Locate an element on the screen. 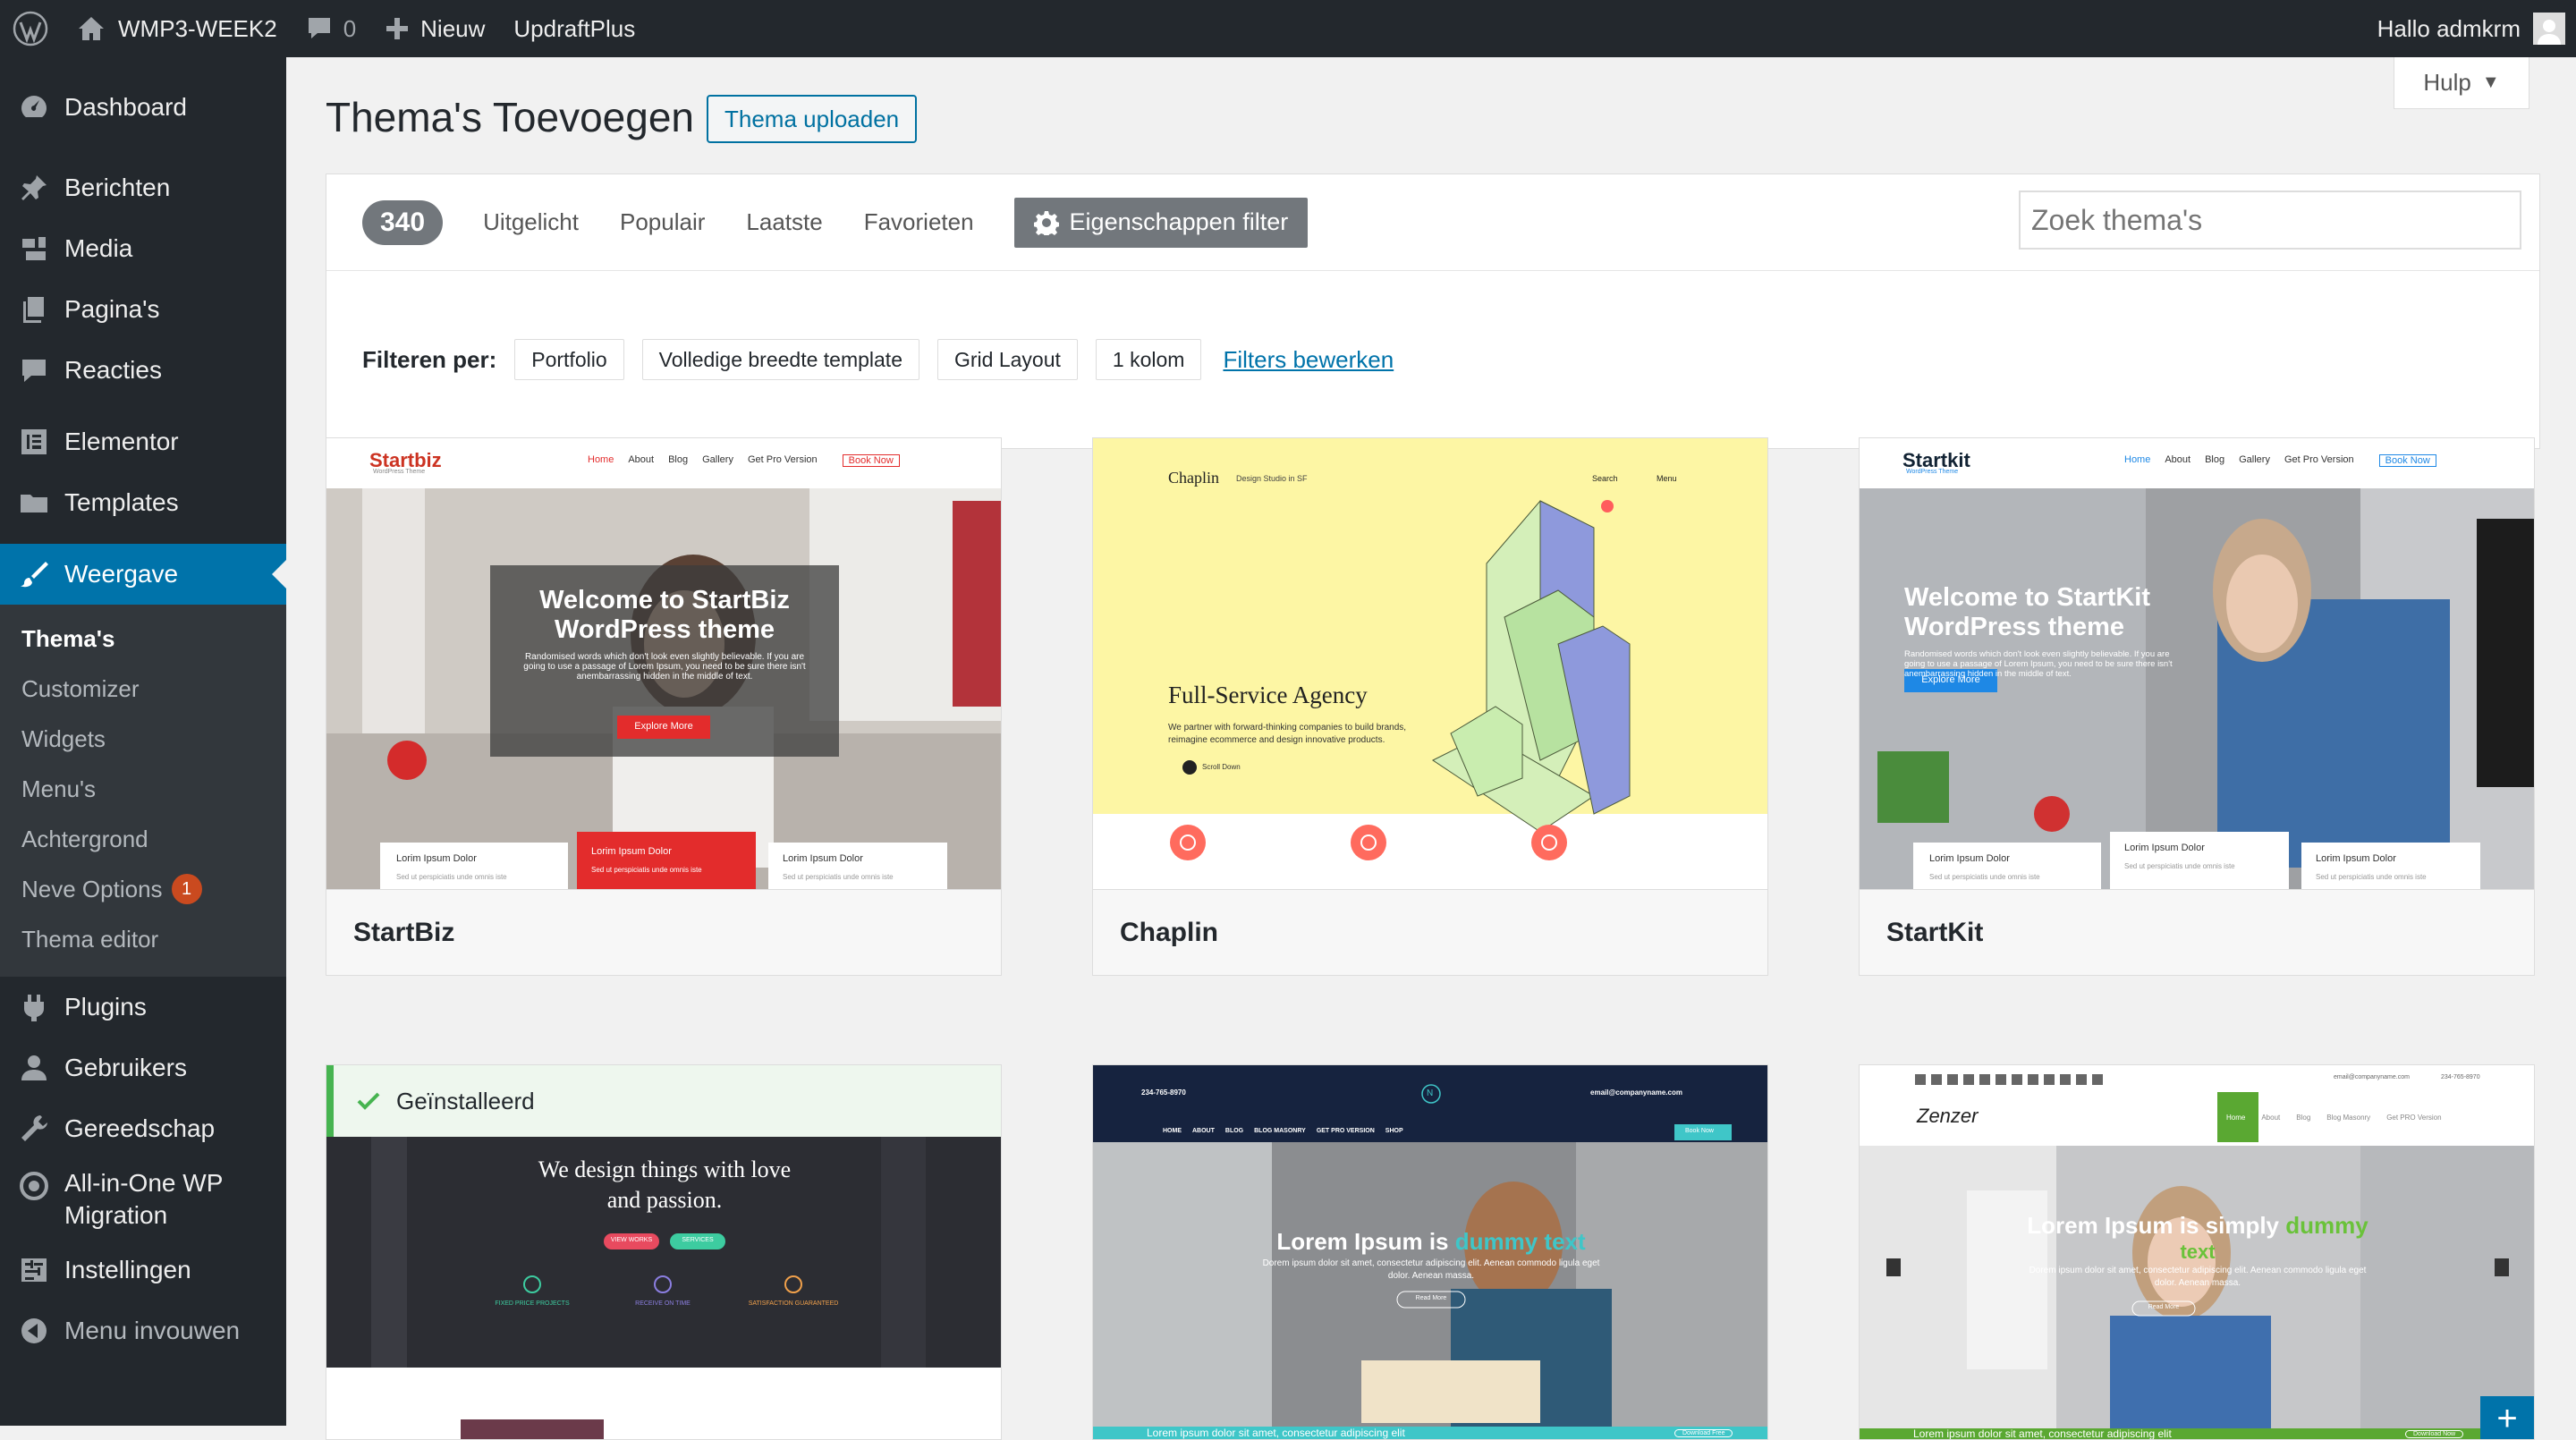 The image size is (2576, 1440). collapse-icon is located at coordinates (34, 1331).